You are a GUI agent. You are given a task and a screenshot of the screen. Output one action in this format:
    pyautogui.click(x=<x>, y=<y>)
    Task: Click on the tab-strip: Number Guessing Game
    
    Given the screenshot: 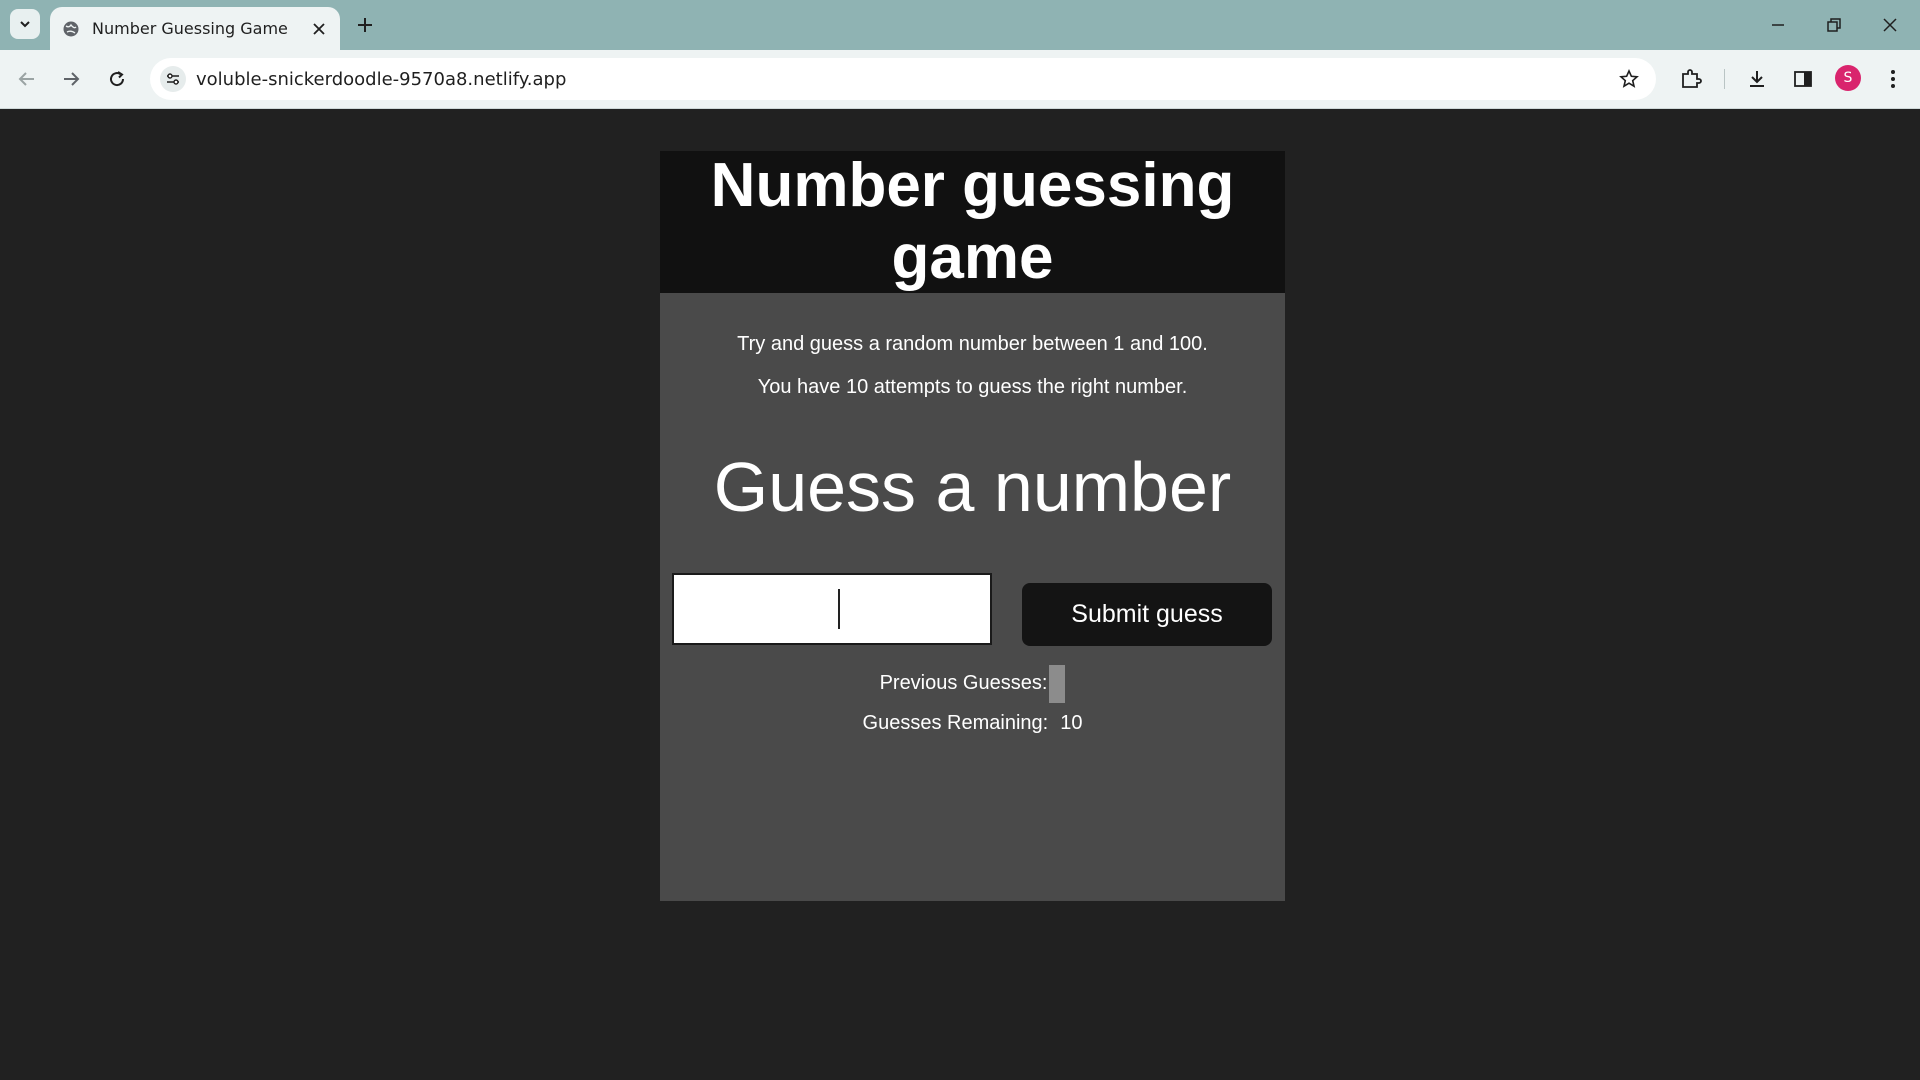 What is the action you would take?
    pyautogui.click(x=960, y=25)
    